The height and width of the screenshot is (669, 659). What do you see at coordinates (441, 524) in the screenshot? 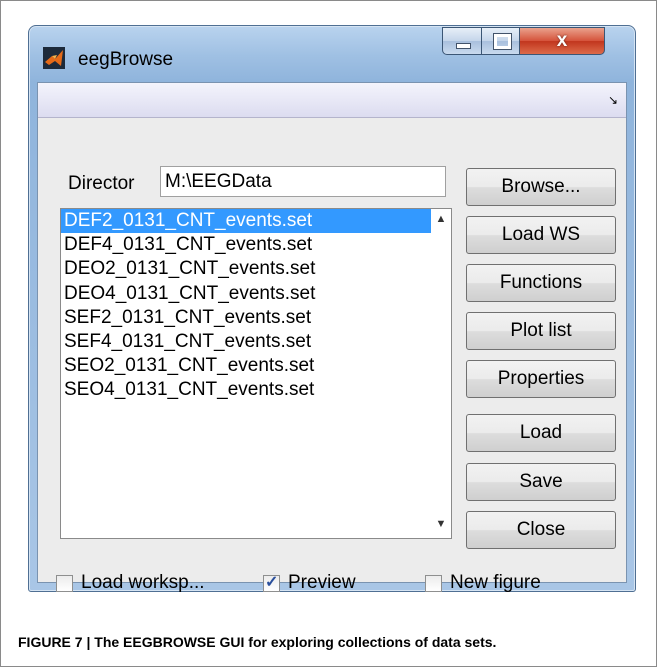
I see `scroll-down-icon: ▼` at bounding box center [441, 524].